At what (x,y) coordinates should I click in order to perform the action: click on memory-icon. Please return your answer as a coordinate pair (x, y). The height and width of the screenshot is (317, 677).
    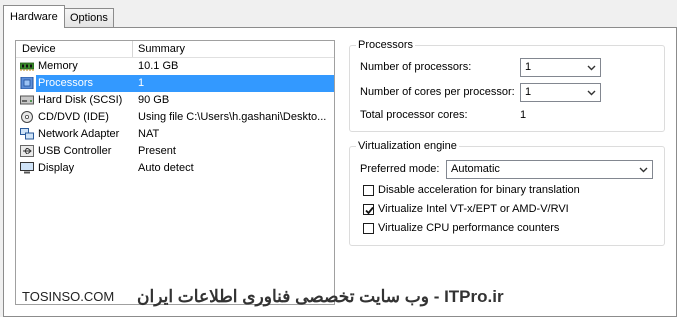
    Looking at the image, I should click on (27, 66).